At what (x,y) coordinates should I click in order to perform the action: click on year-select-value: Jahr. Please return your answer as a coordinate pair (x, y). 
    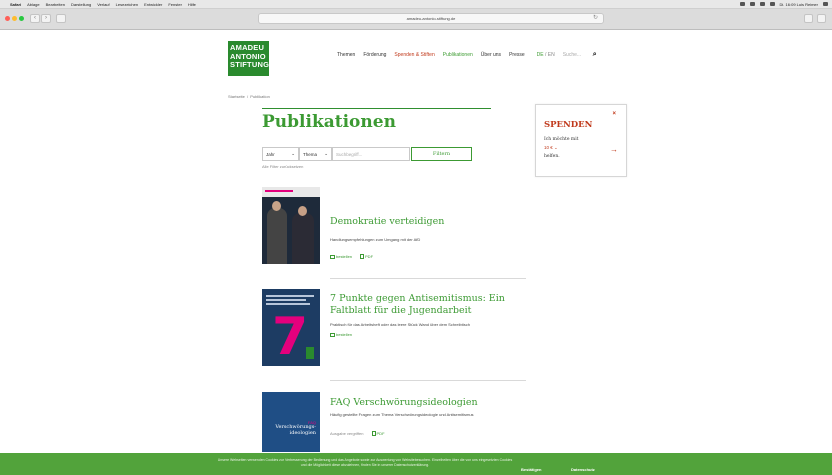
    Looking at the image, I should click on (270, 154).